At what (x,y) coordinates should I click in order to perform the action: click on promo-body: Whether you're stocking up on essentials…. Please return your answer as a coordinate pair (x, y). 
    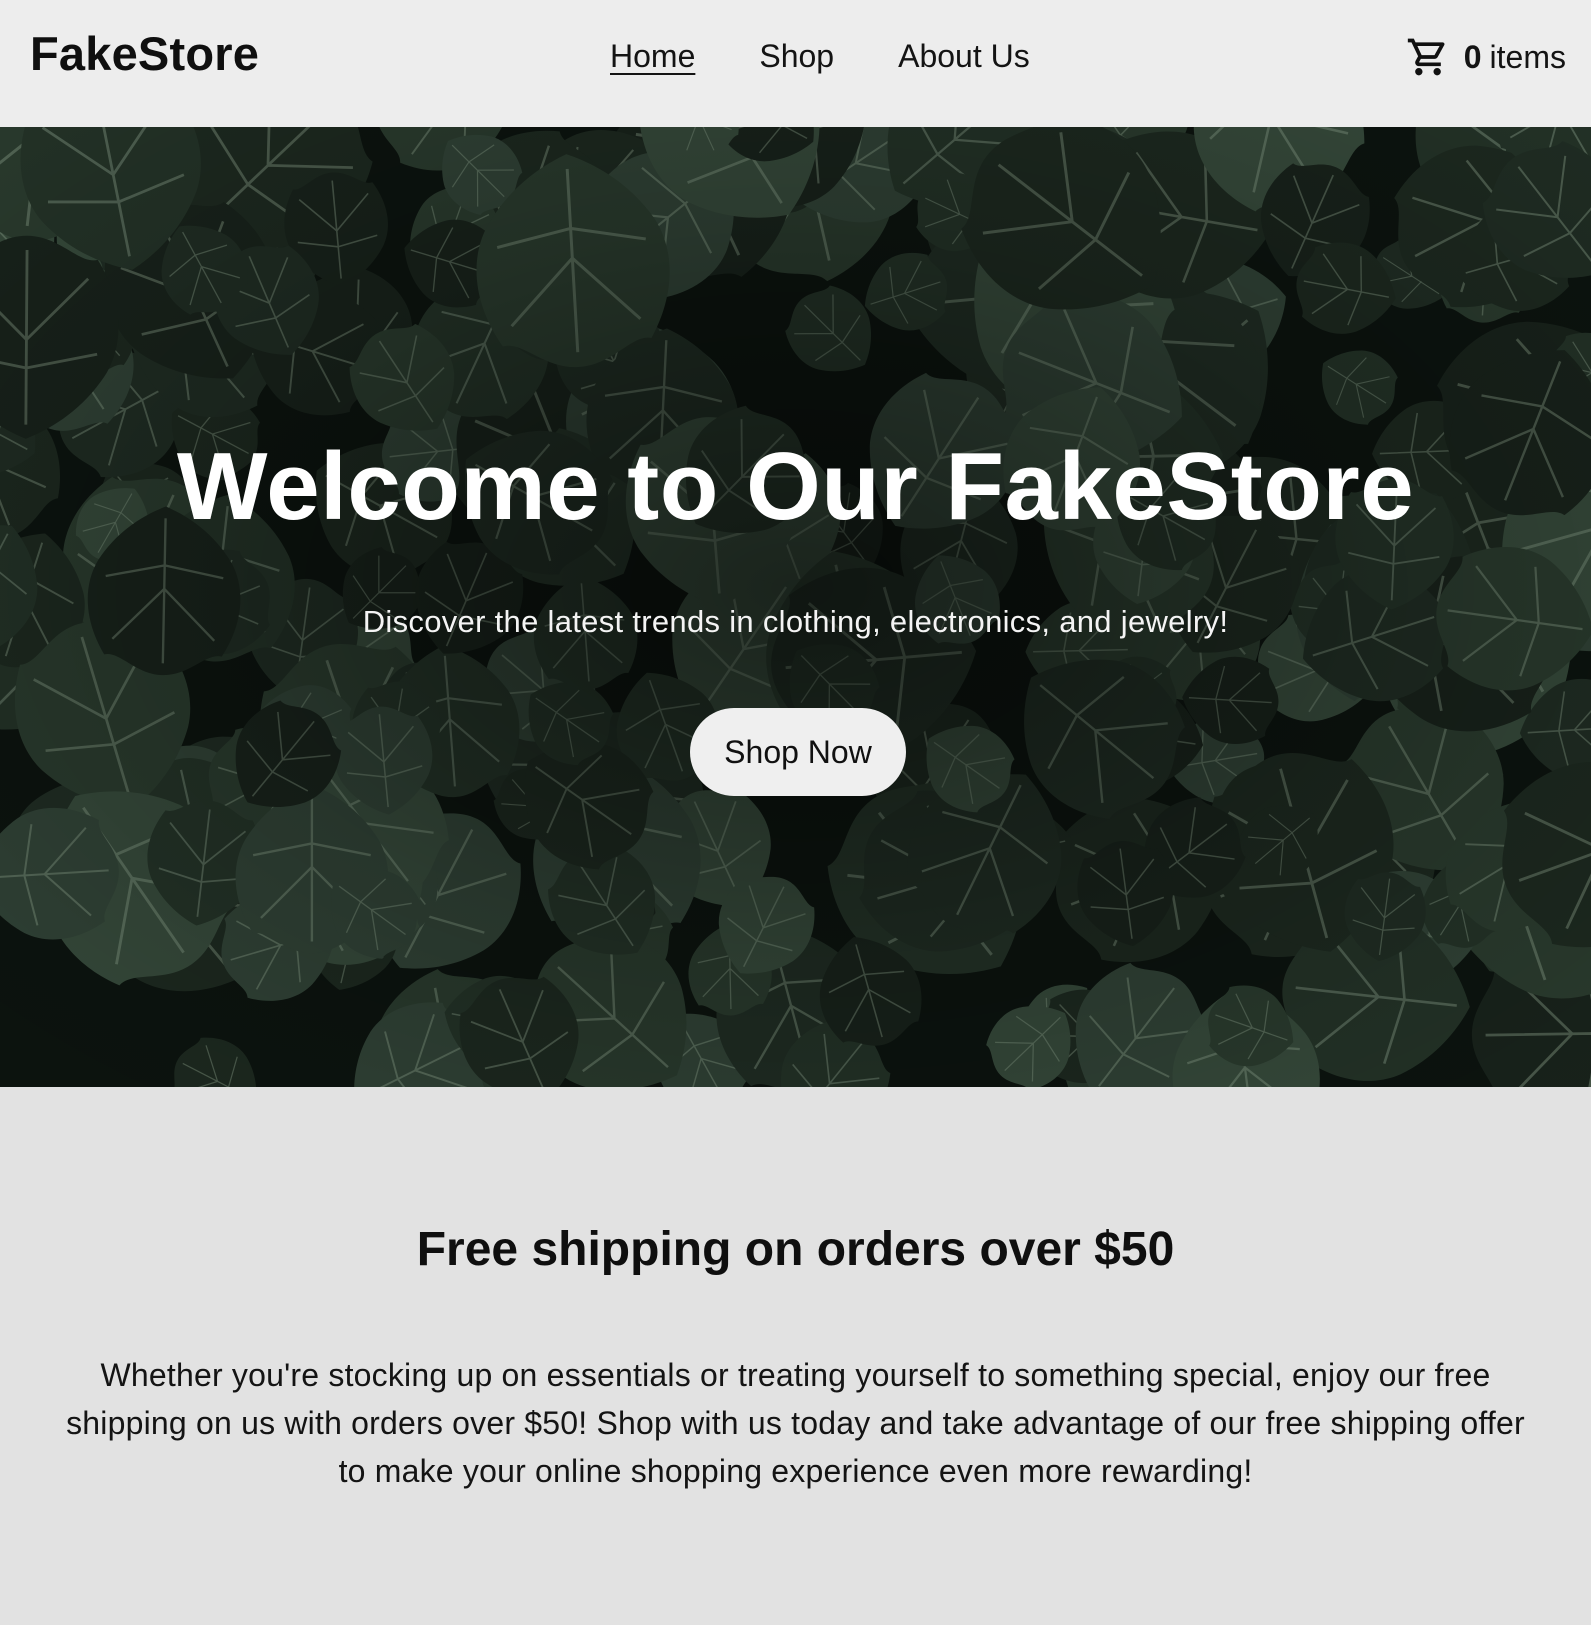
    Looking at the image, I should click on (795, 1423).